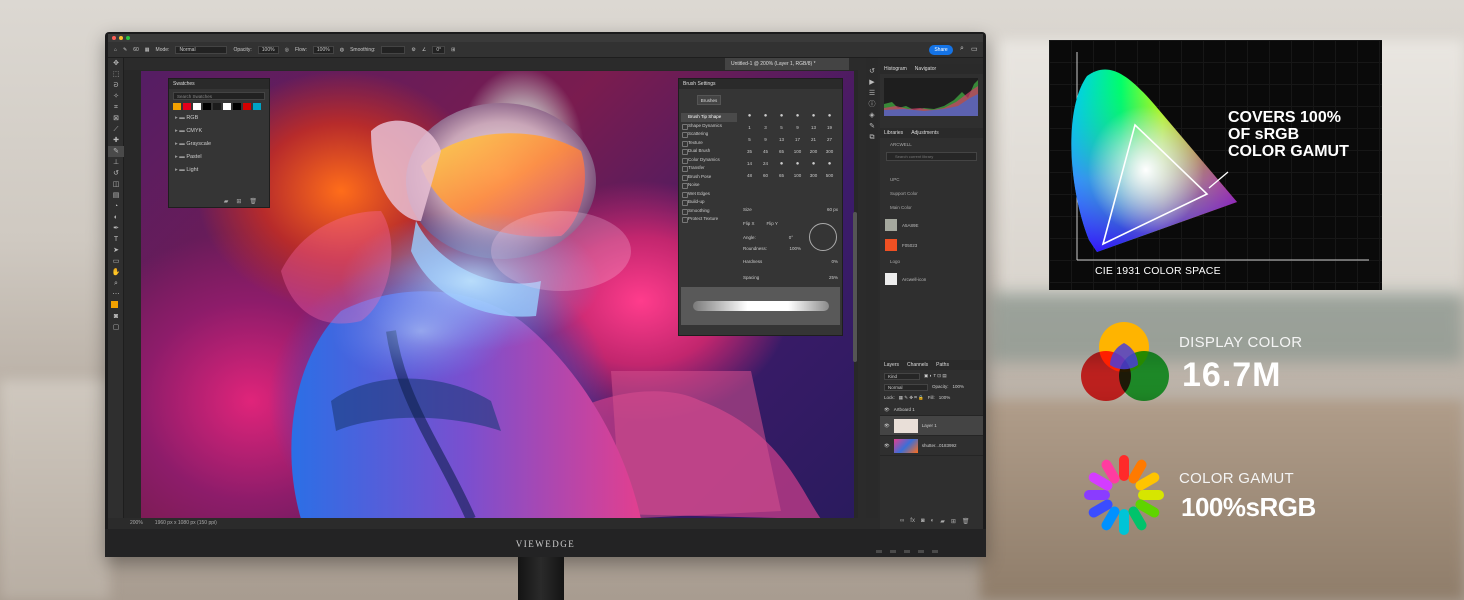  What do you see at coordinates (832, 209) in the screenshot?
I see `size-field: 60 px` at bounding box center [832, 209].